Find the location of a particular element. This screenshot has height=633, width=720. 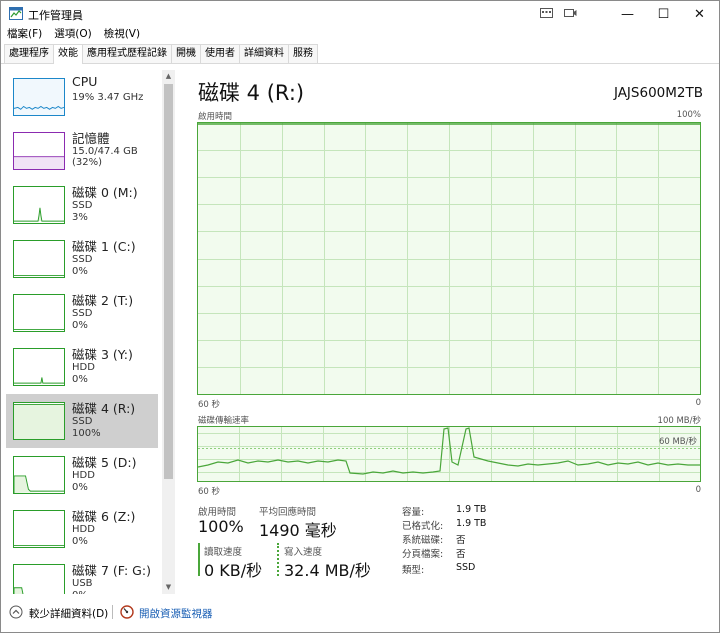

sidebar-item-name: 磁碟 3 (Y:) is located at coordinates (102, 354).